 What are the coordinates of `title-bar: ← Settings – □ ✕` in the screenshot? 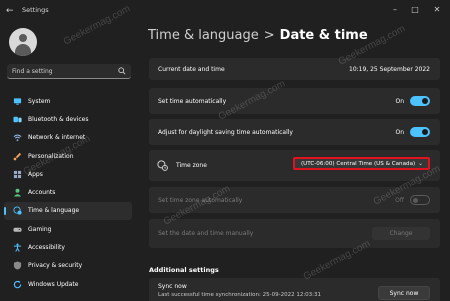 It's located at (225, 11).